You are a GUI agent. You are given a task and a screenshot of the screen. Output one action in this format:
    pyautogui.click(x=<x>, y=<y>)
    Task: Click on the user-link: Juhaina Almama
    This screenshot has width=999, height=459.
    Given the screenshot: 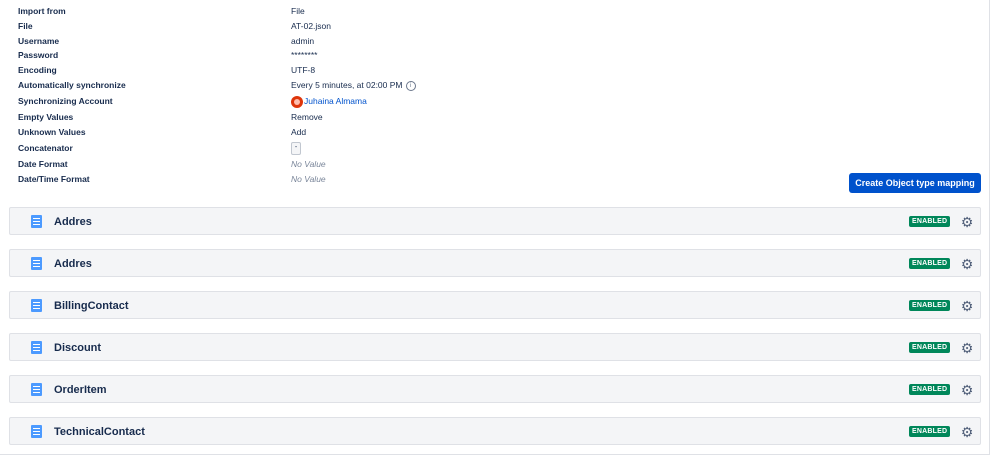 What is the action you would take?
    pyautogui.click(x=335, y=101)
    